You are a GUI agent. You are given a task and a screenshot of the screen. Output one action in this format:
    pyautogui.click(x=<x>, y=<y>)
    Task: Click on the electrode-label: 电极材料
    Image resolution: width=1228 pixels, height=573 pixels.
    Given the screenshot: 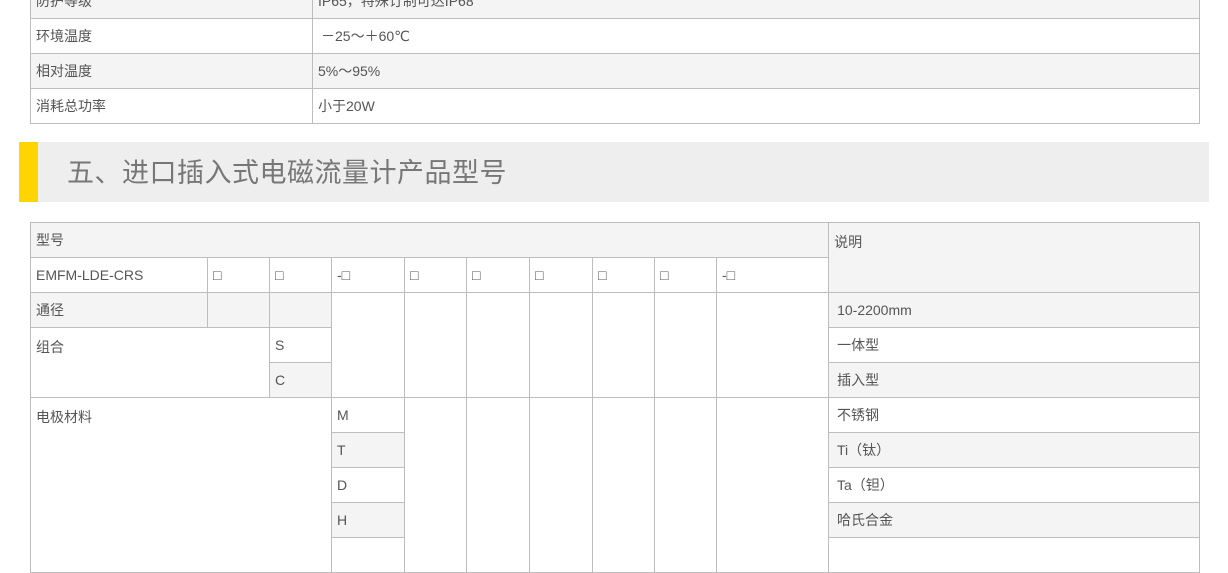 What is the action you would take?
    pyautogui.click(x=181, y=485)
    